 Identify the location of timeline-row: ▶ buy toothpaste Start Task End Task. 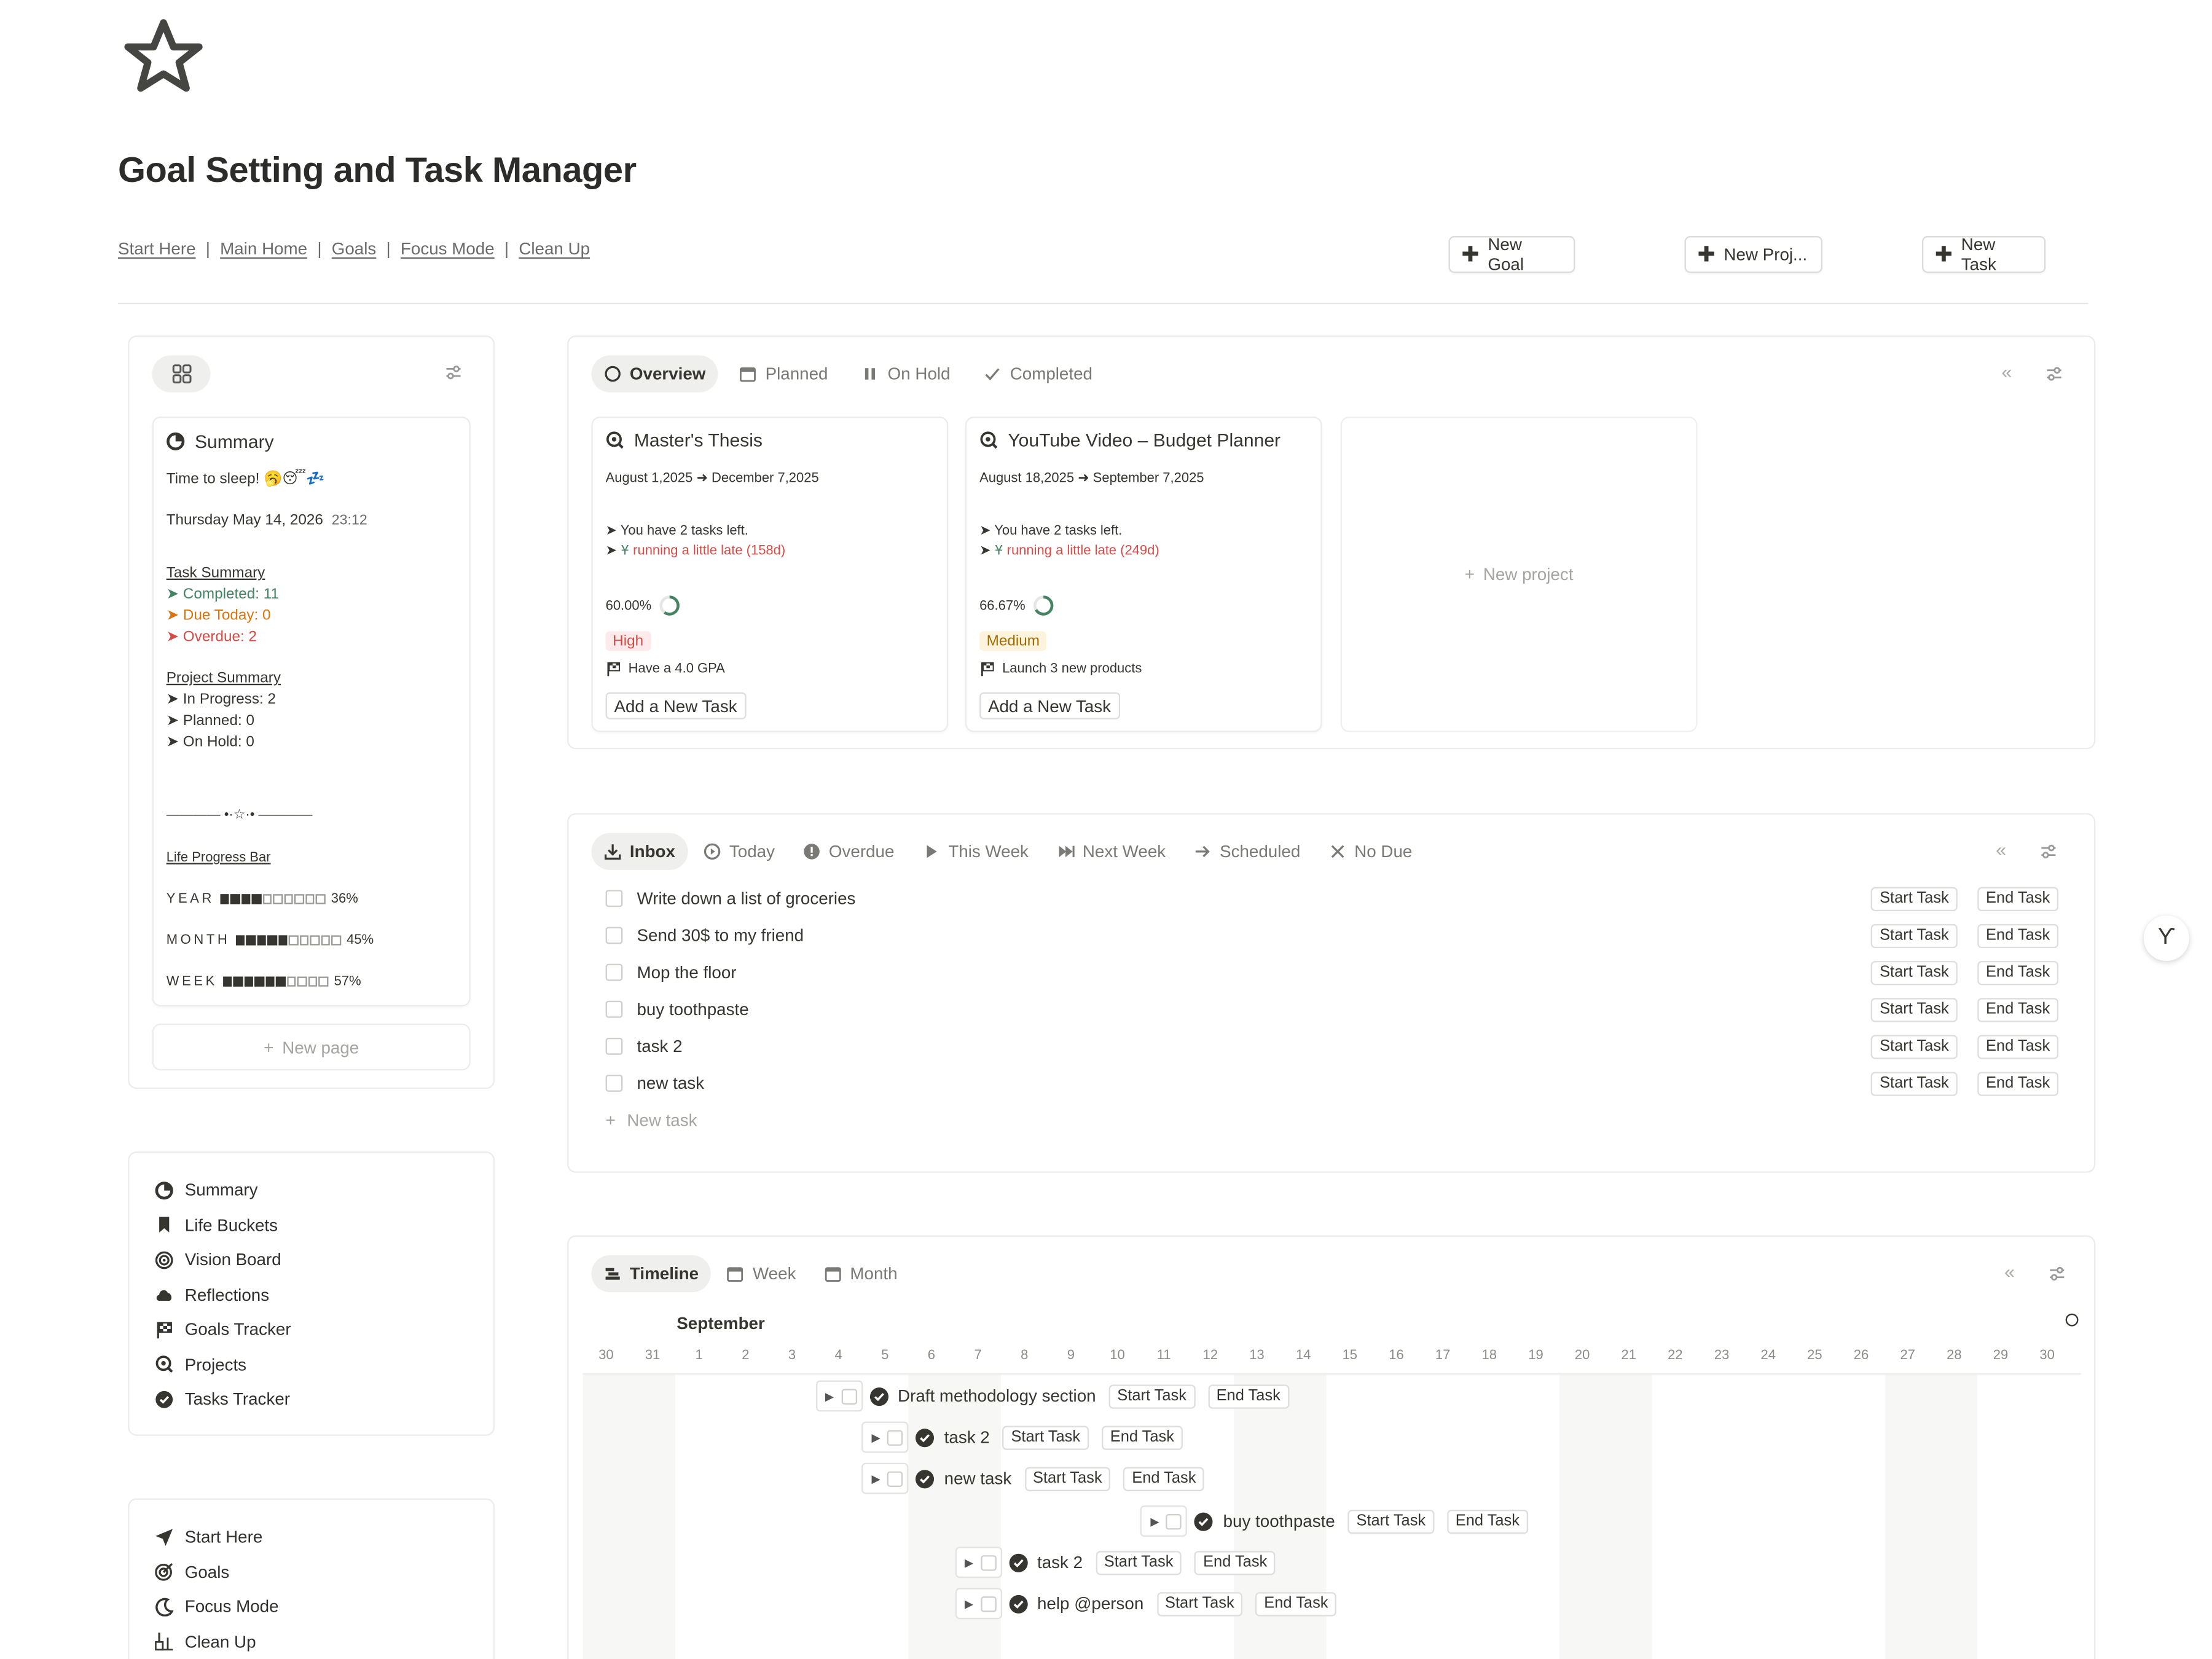
(1334, 1521).